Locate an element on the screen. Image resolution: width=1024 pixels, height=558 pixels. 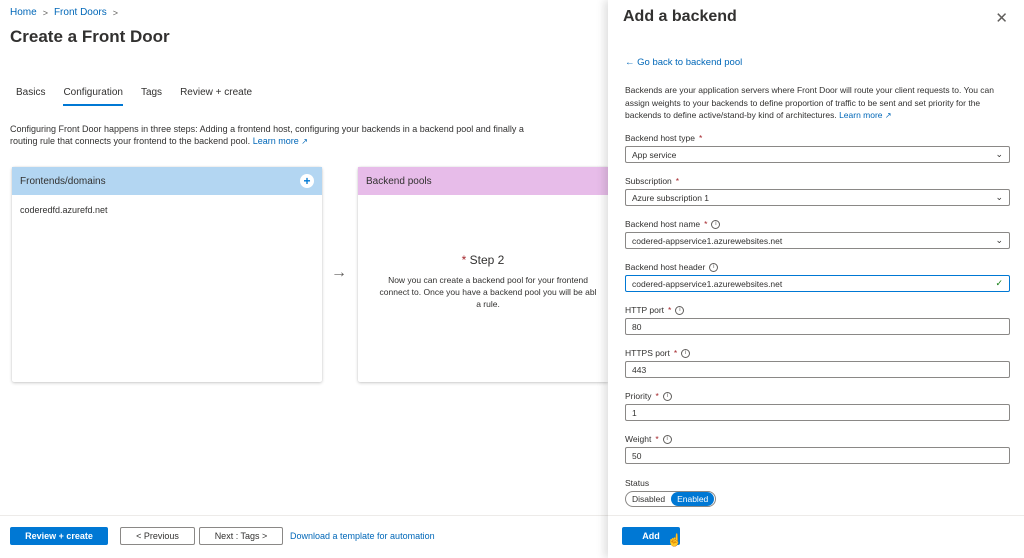
frontends-title: Frontends/domains is located at coordinates (63, 181).